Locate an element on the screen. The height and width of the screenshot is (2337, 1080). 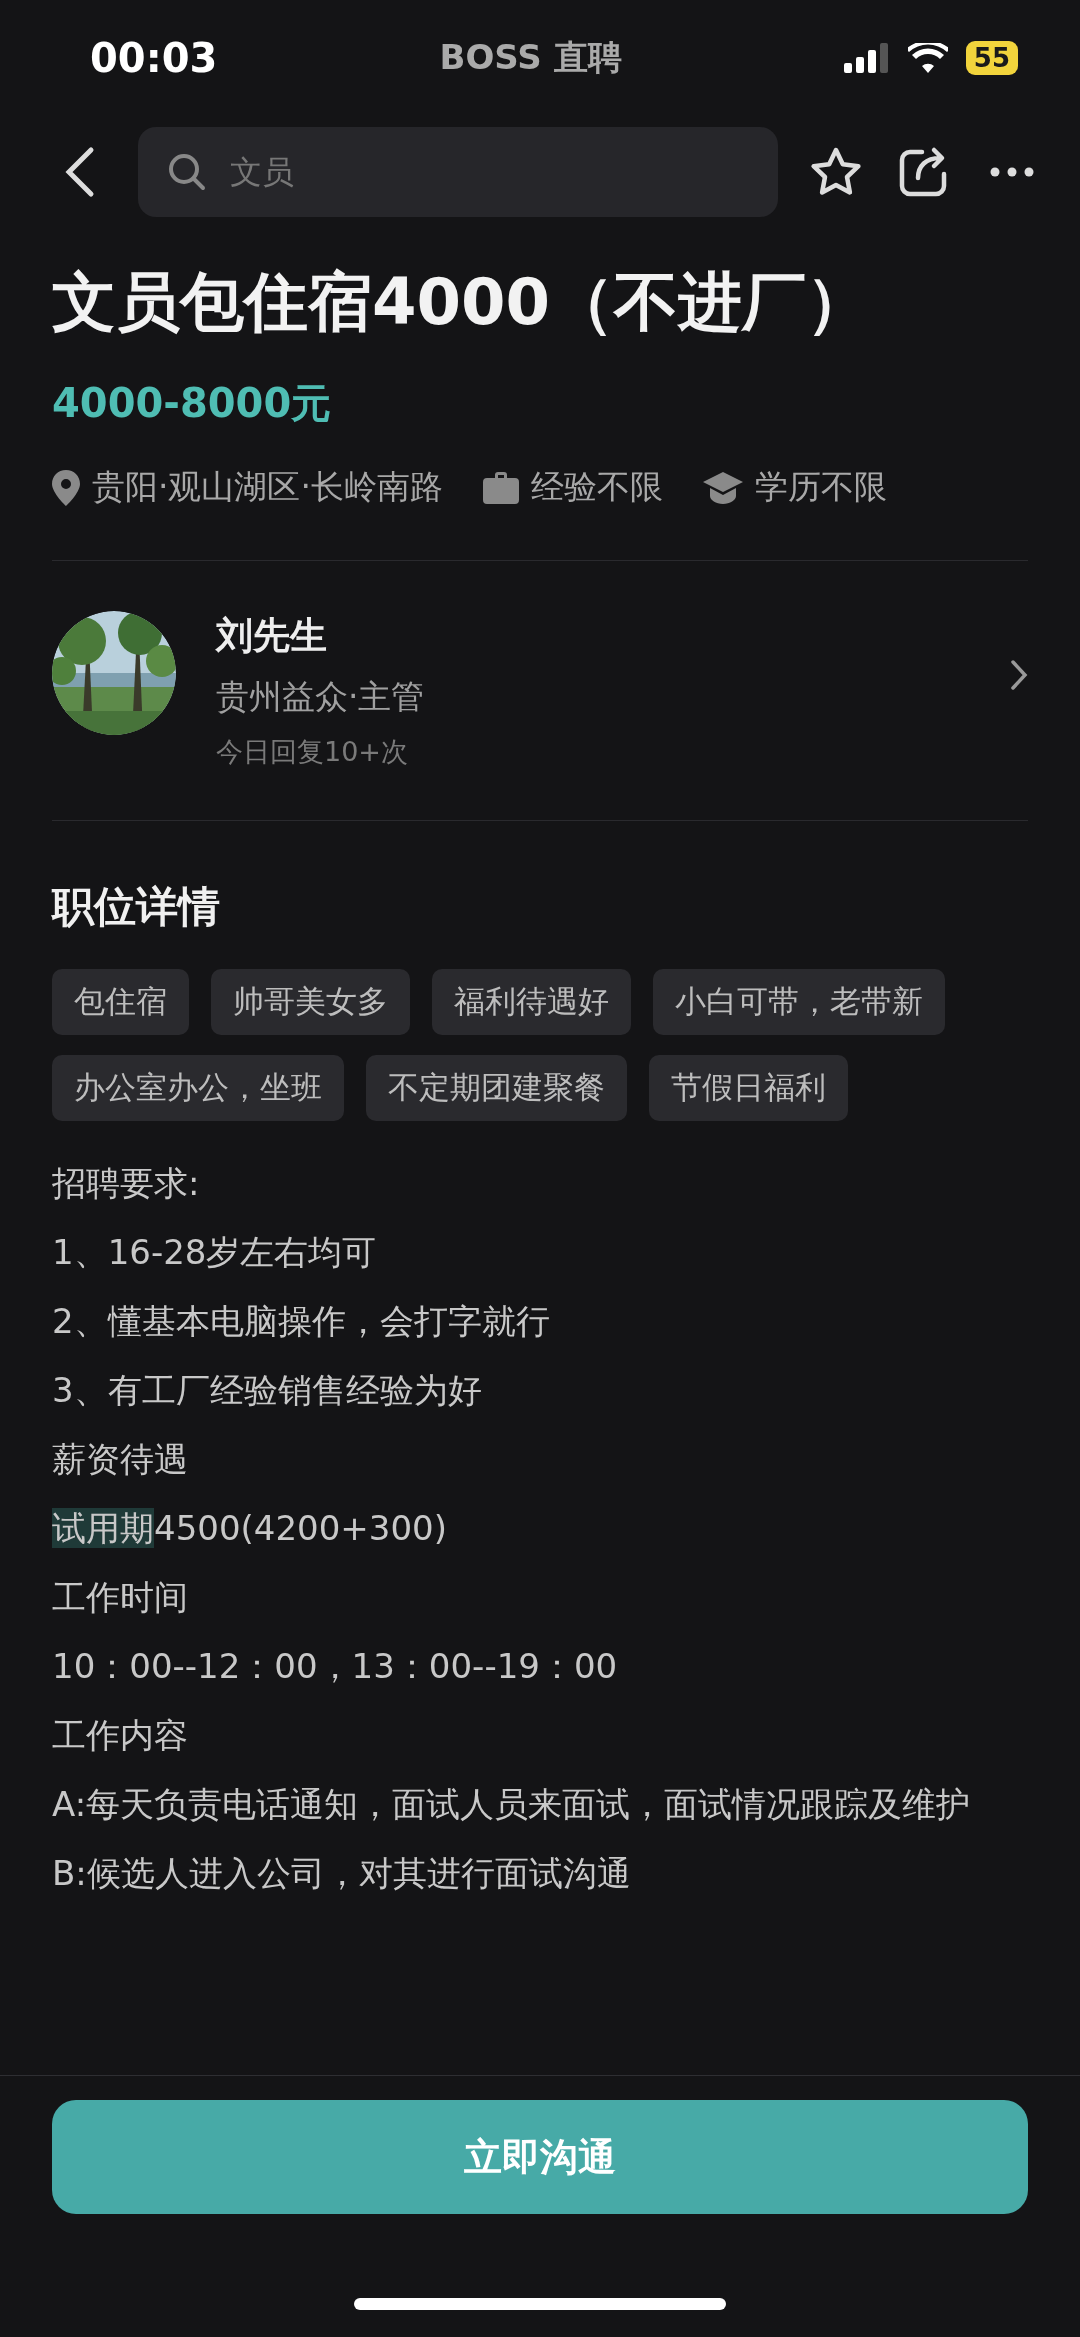
signal-icon is located at coordinates (866, 57).